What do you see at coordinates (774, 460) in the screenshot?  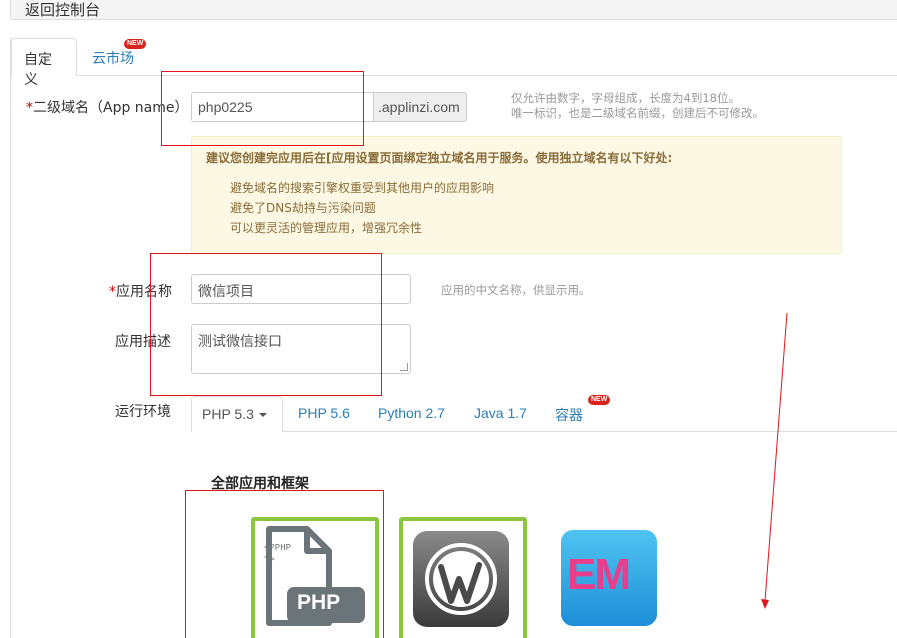 I see `annotation-arrow` at bounding box center [774, 460].